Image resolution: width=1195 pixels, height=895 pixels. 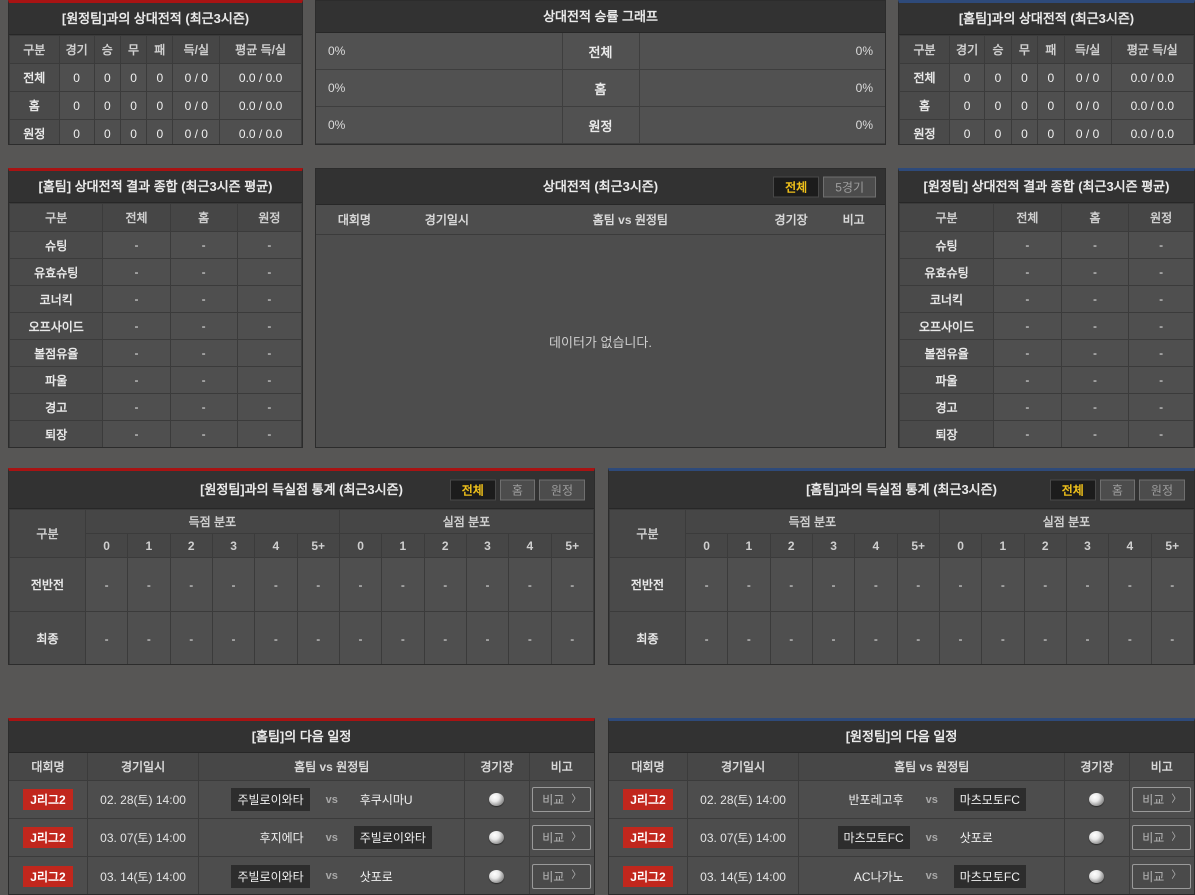 I want to click on home-team-name: 후지에다, so click(x=281, y=838).